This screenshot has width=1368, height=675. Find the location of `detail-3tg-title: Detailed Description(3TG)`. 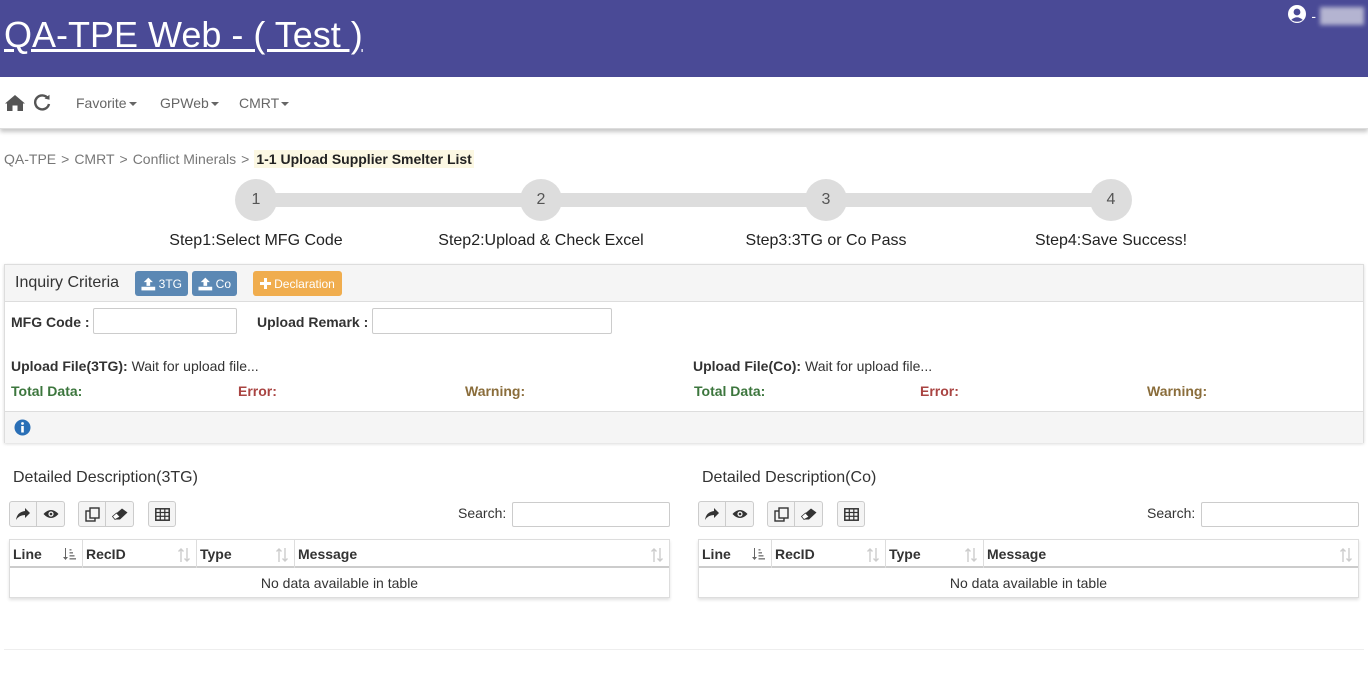

detail-3tg-title: Detailed Description(3TG) is located at coordinates (105, 477).